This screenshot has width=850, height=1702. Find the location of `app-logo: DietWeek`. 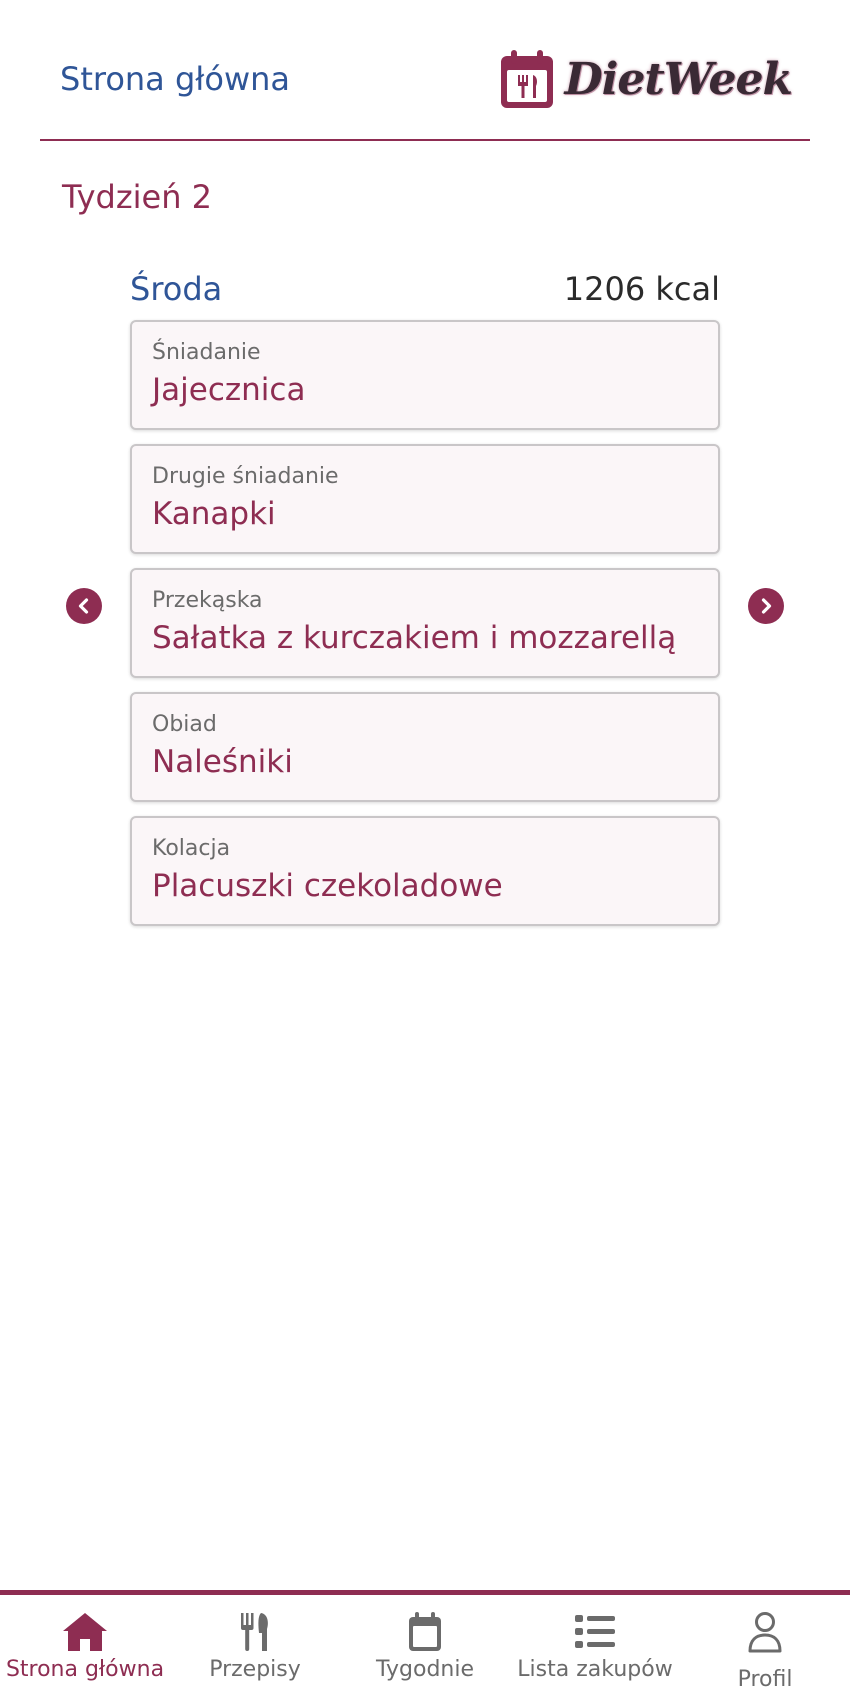

app-logo: DietWeek is located at coordinates (646, 79).